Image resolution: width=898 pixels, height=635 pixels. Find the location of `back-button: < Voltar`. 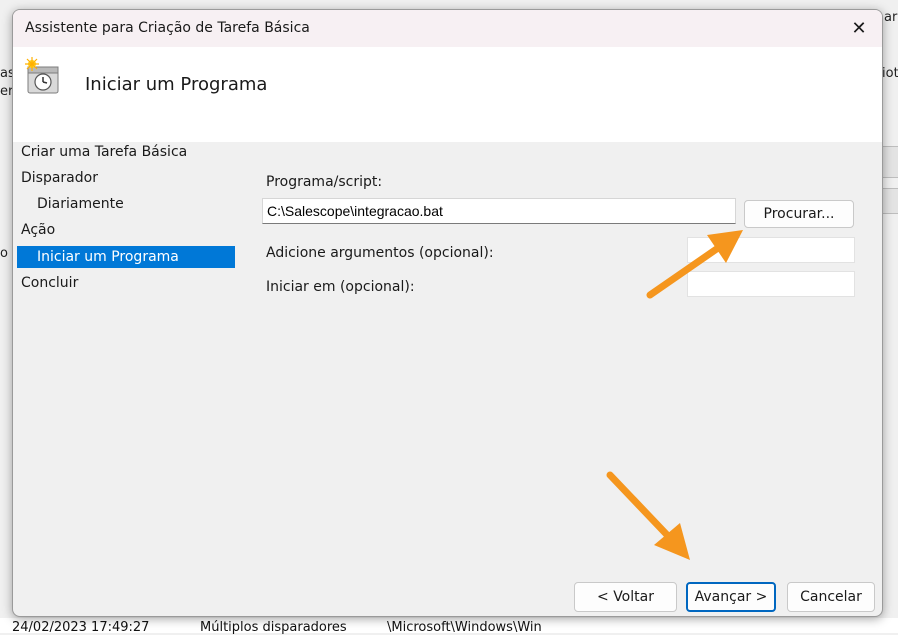

back-button: < Voltar is located at coordinates (625, 597).